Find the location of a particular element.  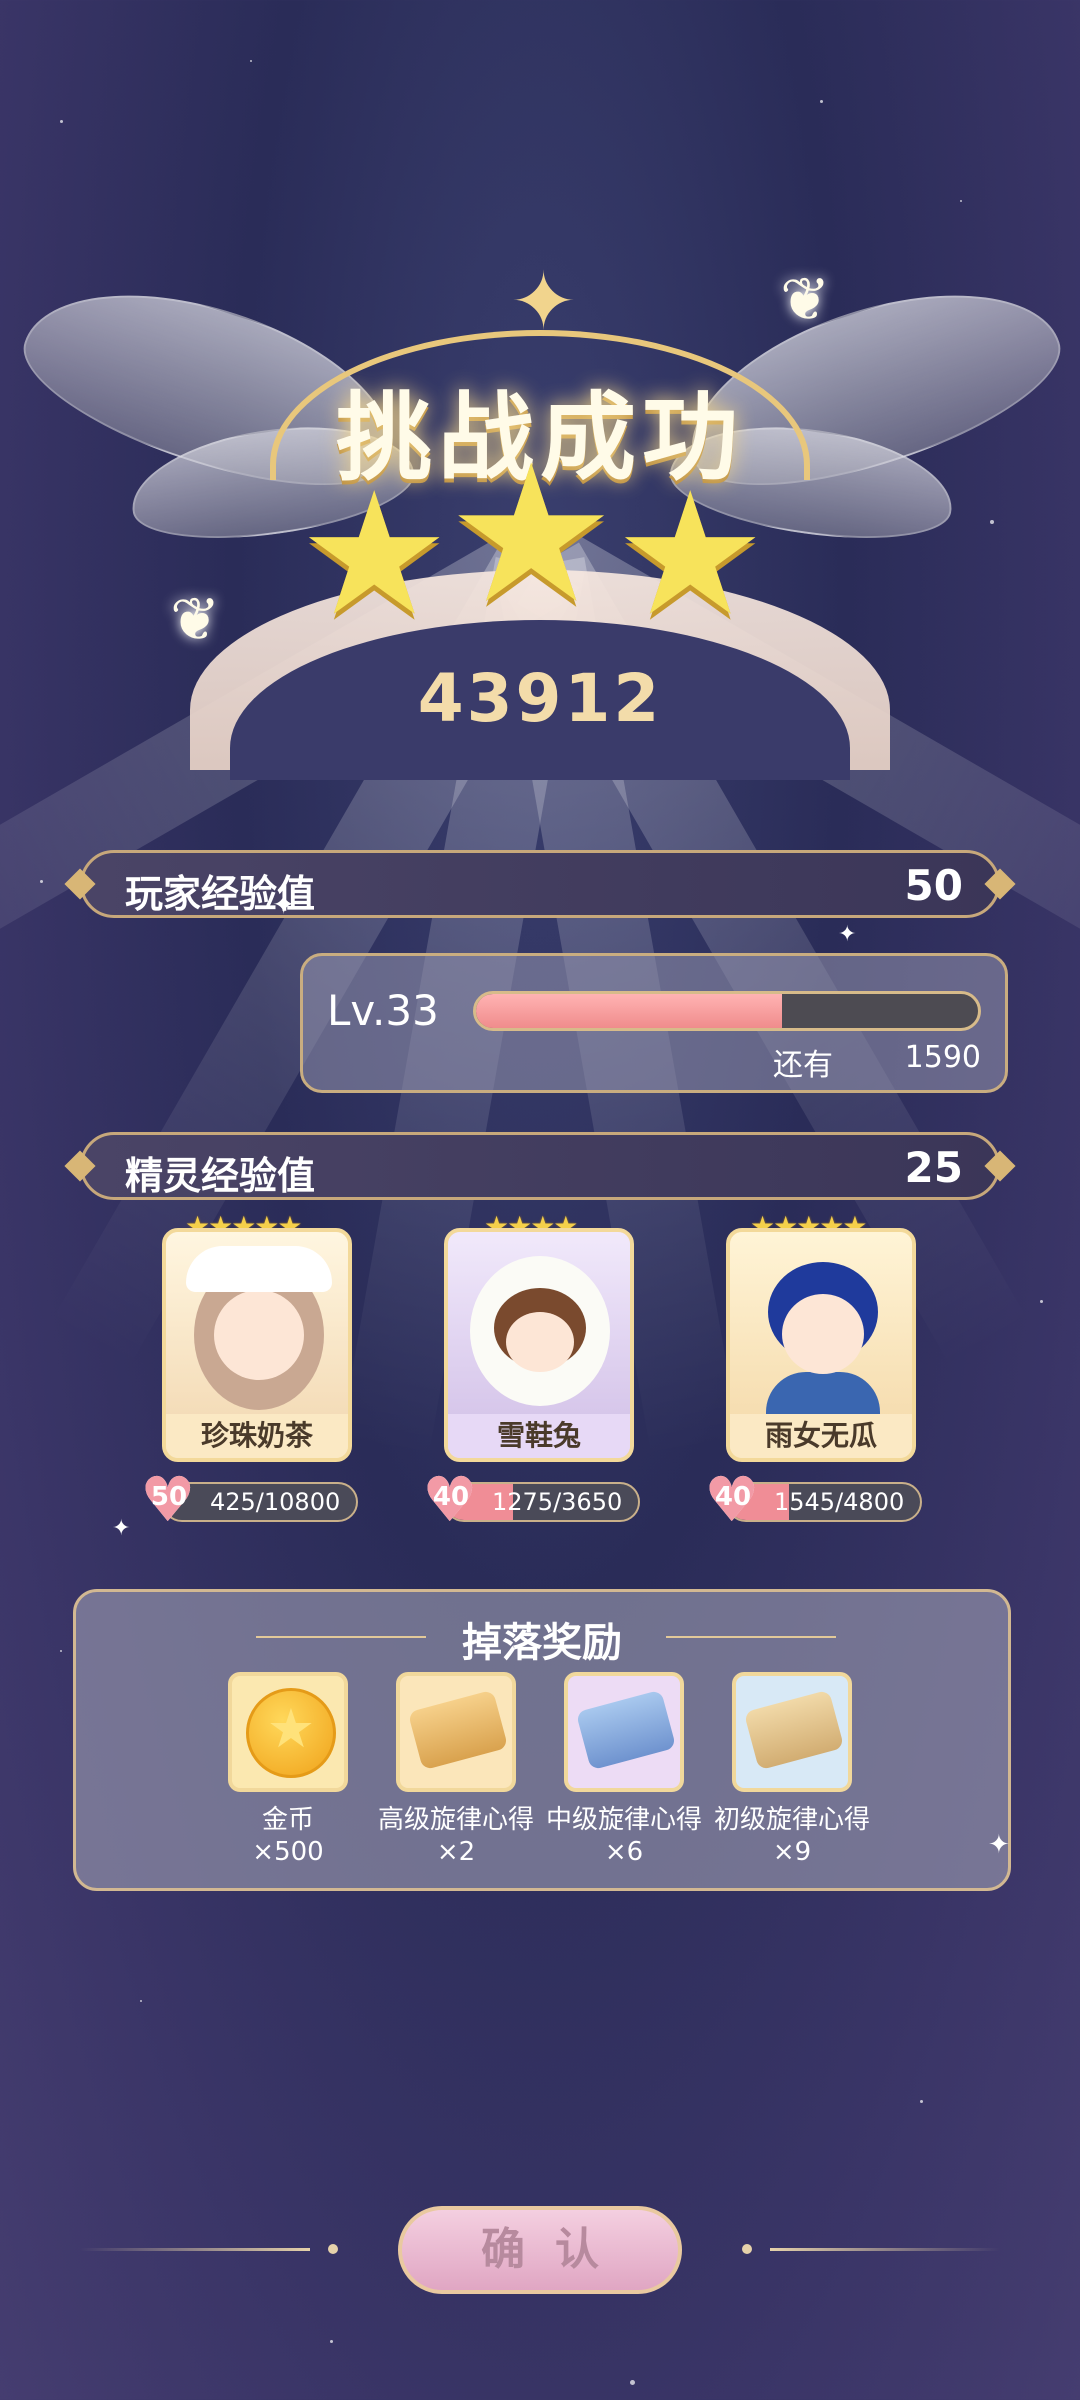

portrait-bonnet is located at coordinates (259, 1269).